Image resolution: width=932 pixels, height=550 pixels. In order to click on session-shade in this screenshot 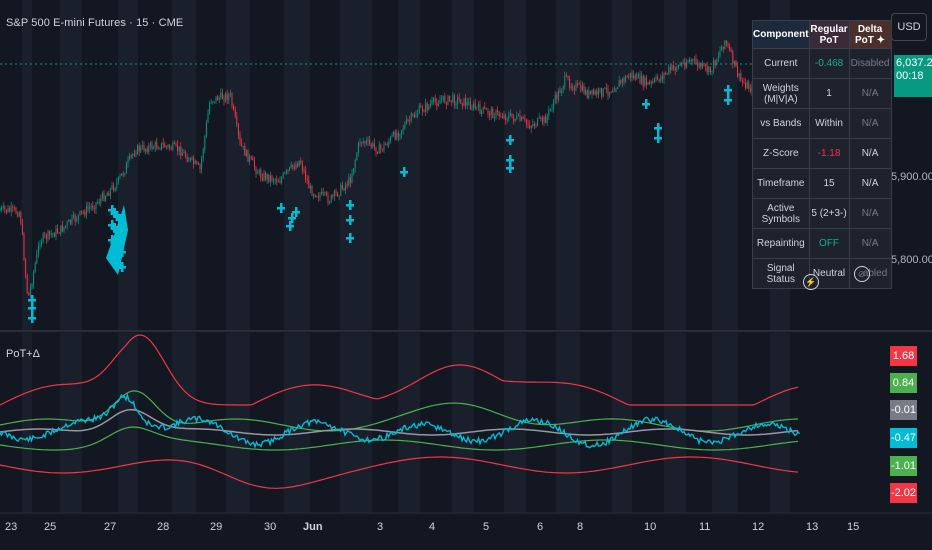, I will do `click(622, 423)`.